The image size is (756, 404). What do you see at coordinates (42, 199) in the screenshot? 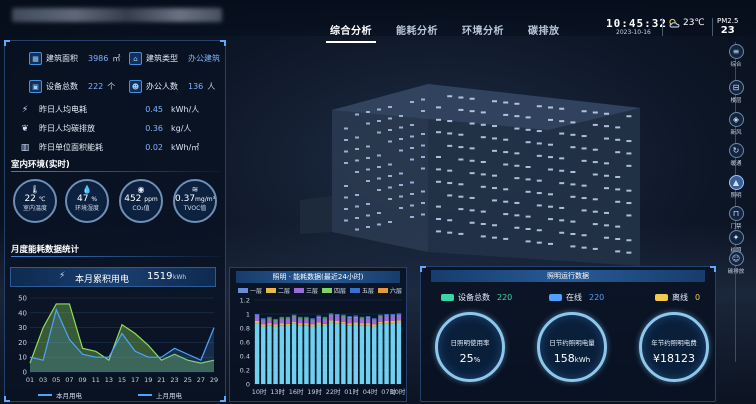
I see `gauge-unit: ℃` at bounding box center [42, 199].